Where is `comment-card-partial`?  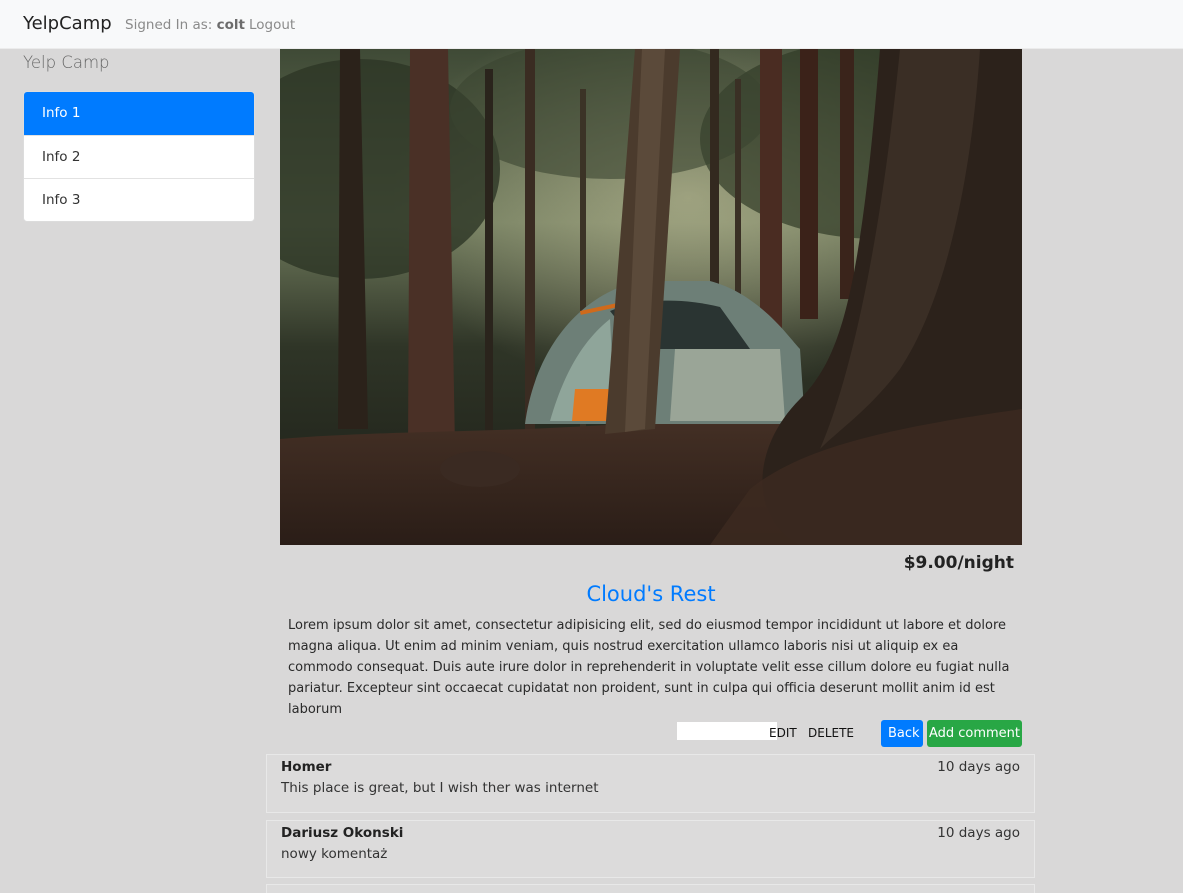 comment-card-partial is located at coordinates (650, 888).